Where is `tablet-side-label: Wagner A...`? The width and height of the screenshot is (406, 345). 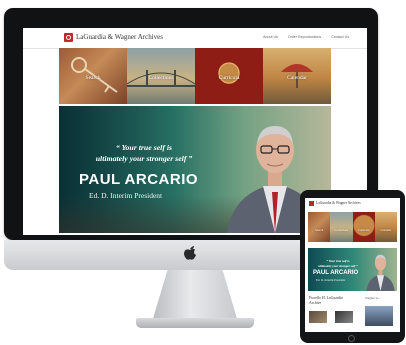
tablet-side-label: Wagner A... is located at coordinates (372, 298).